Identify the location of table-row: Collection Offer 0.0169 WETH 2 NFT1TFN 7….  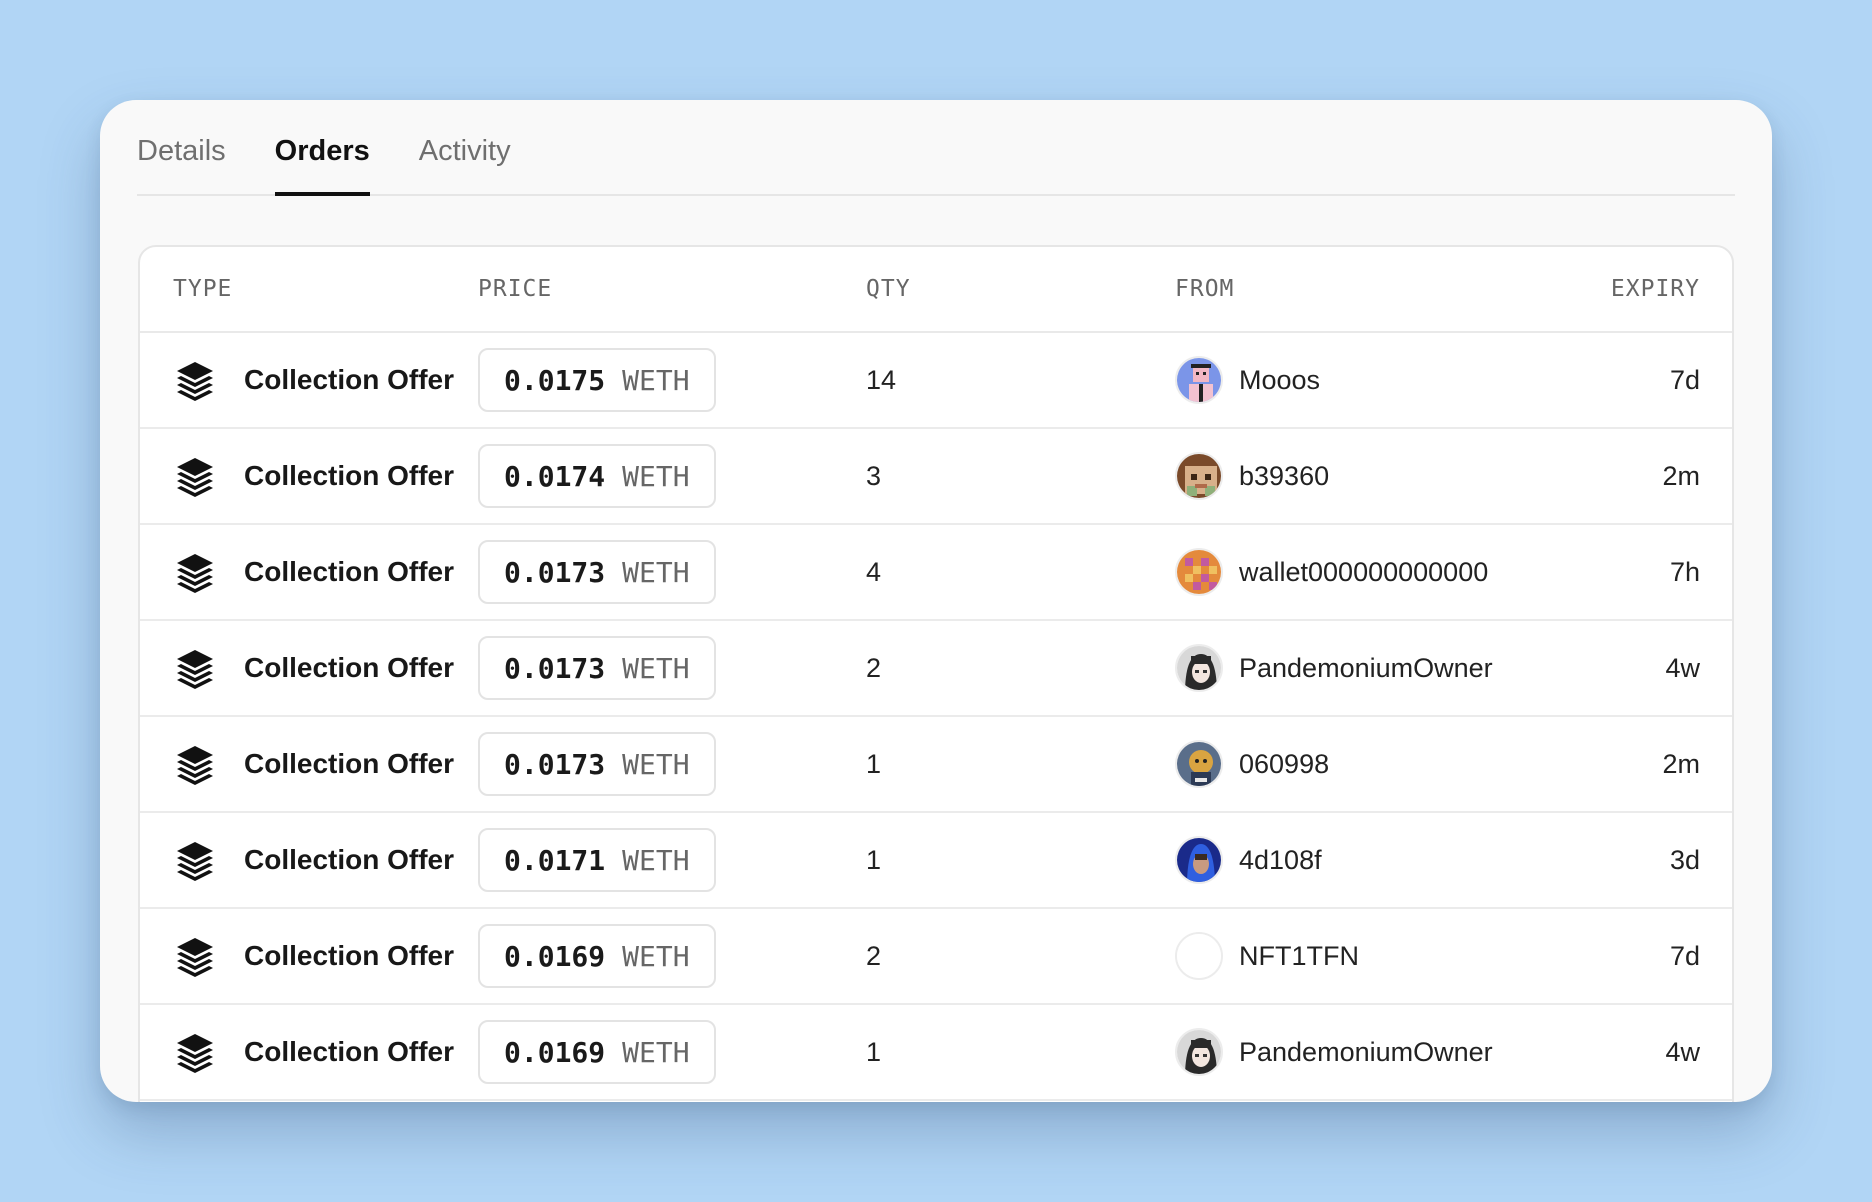
(936, 957).